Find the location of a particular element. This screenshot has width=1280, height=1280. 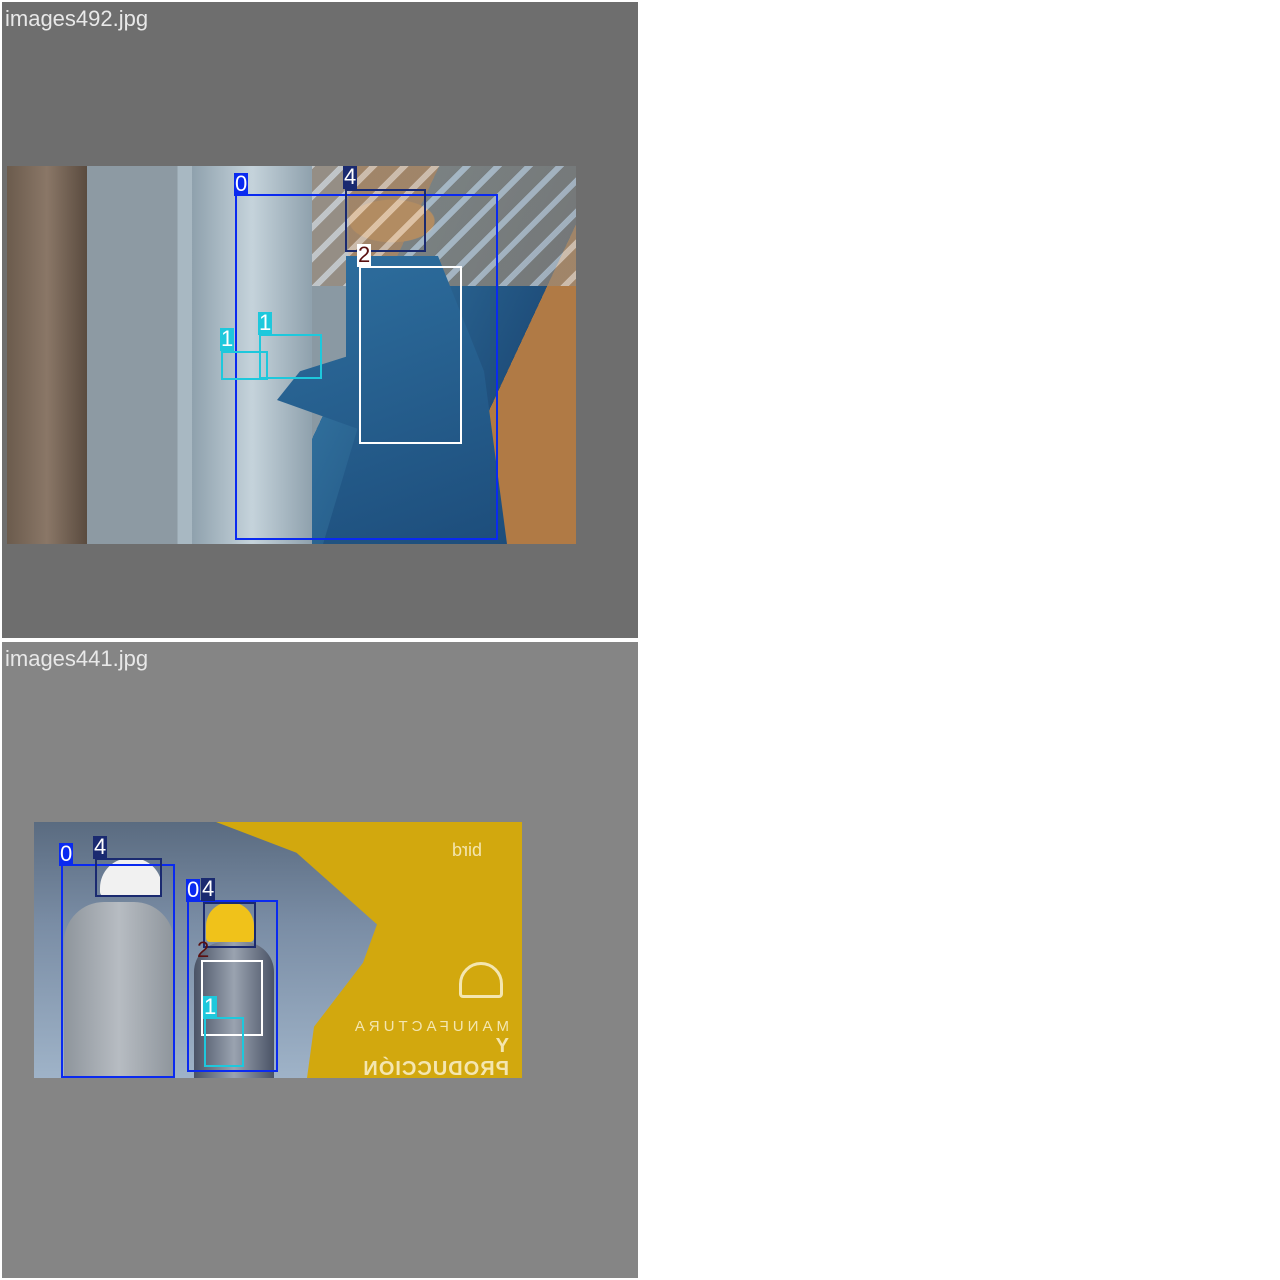

helmet-icon is located at coordinates (481, 980).